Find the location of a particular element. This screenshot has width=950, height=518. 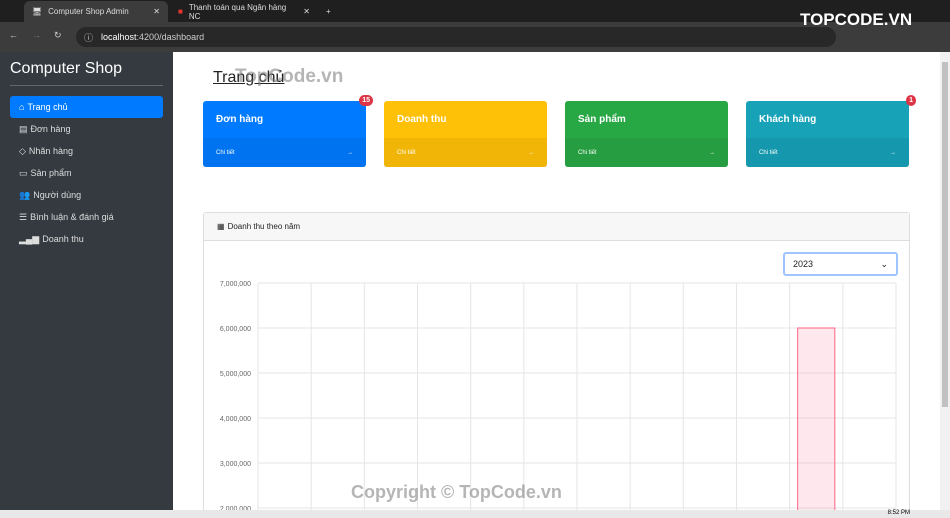

clock: 8:52 PM is located at coordinates (898, 513).